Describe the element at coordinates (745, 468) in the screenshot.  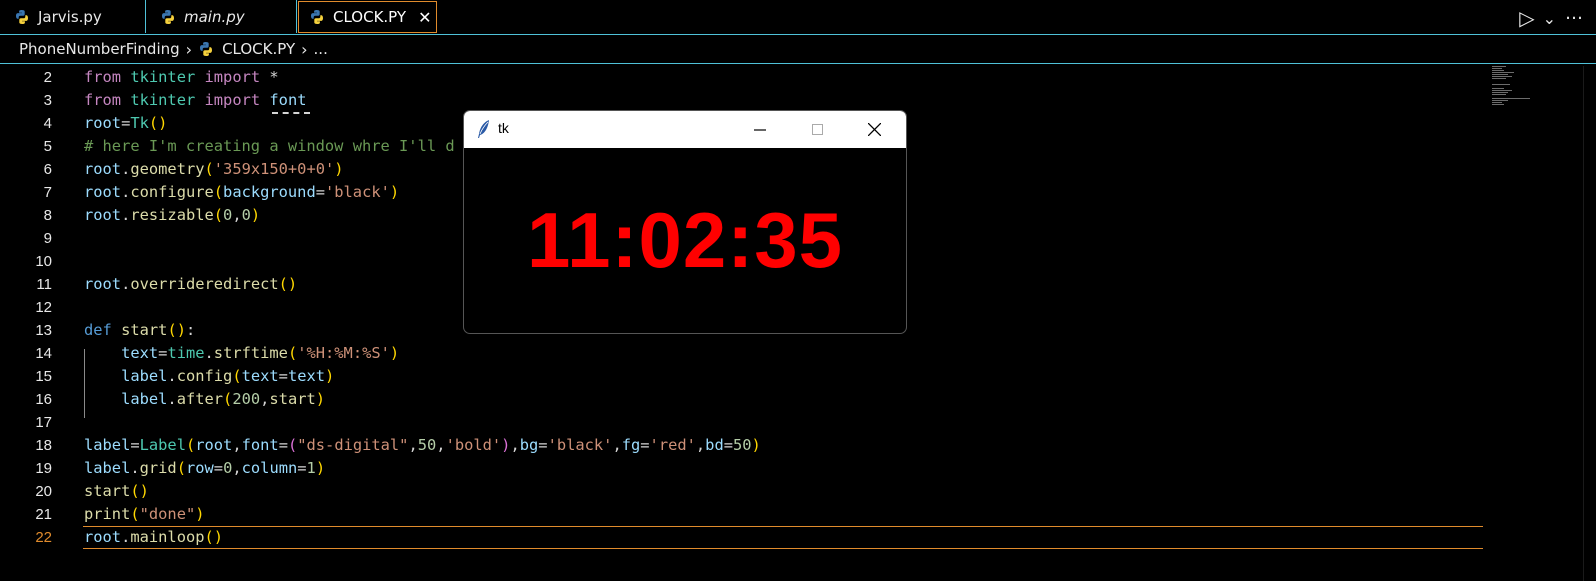
I see `code-line: 19 label.grid(row=0,column=1)` at that location.